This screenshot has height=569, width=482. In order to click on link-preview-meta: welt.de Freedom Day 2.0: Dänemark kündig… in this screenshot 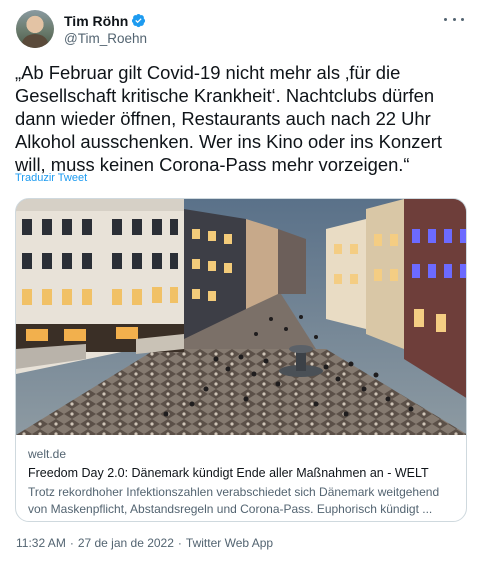, I will do `click(241, 482)`.